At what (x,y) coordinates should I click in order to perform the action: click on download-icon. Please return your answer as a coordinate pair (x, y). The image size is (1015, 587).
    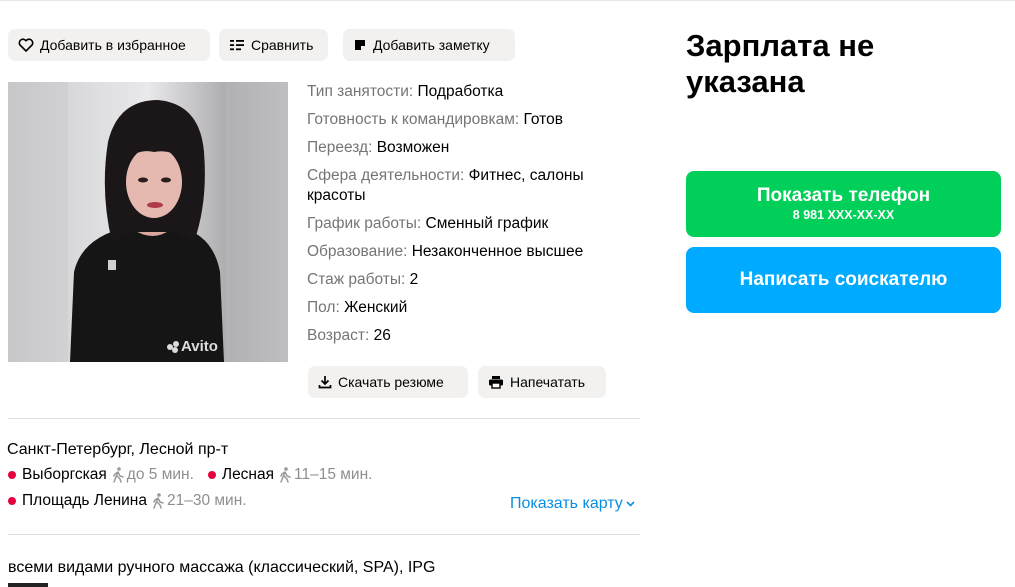
    Looking at the image, I should click on (325, 382).